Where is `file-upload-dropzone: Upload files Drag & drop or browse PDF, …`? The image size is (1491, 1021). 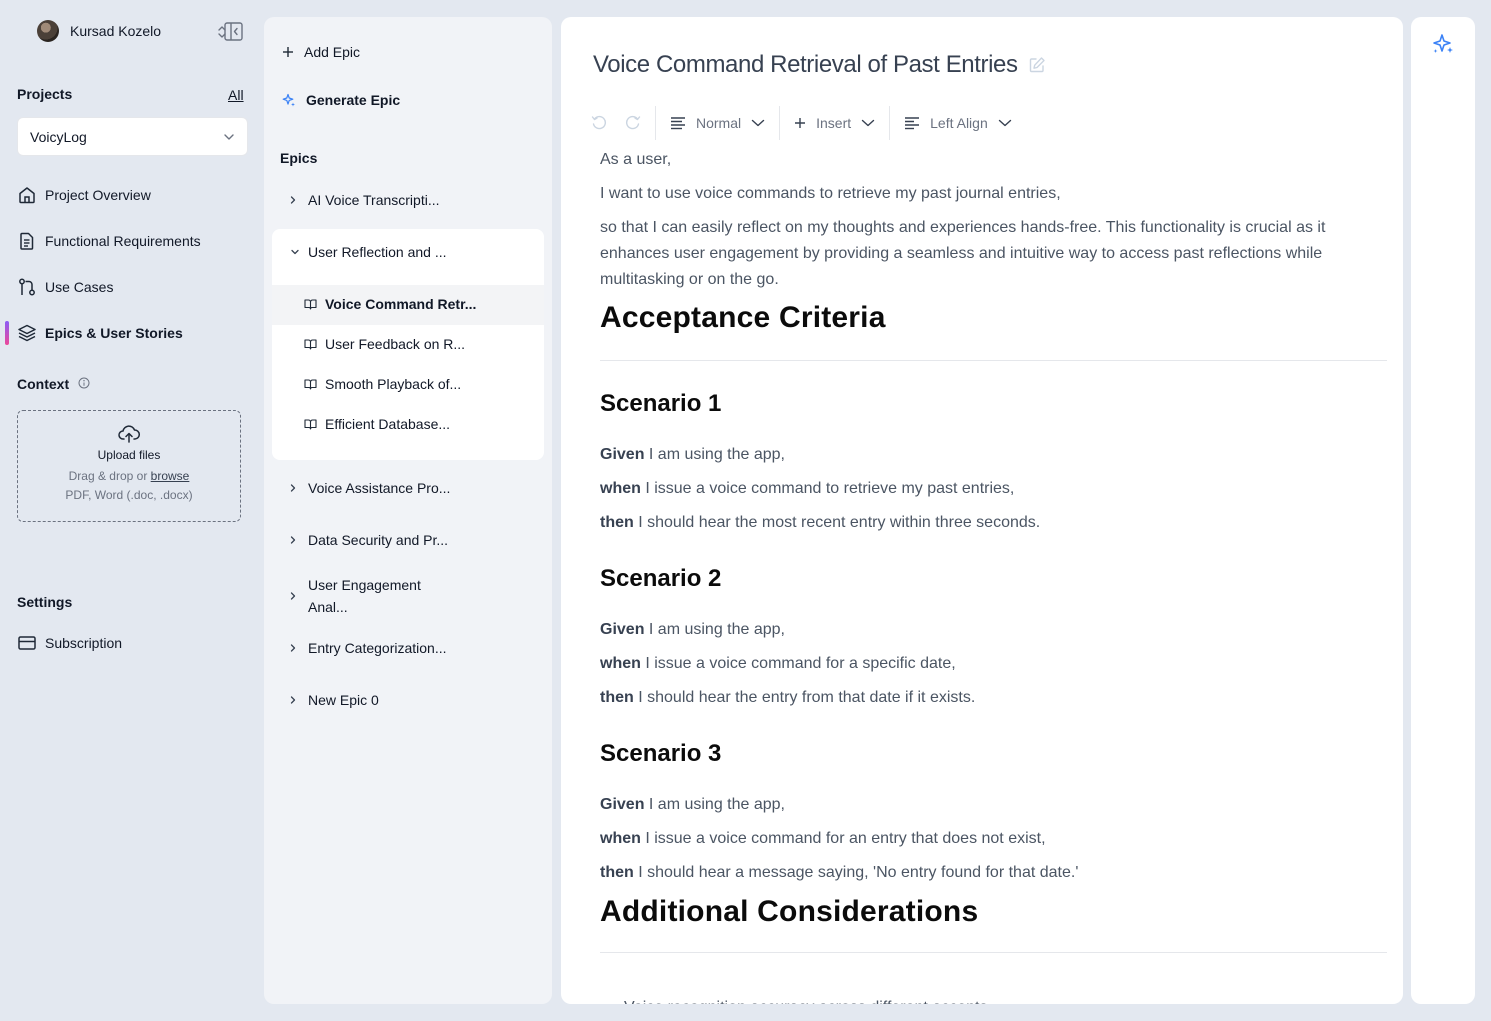
file-upload-dropzone: Upload files Drag & drop or browse PDF, … is located at coordinates (129, 466).